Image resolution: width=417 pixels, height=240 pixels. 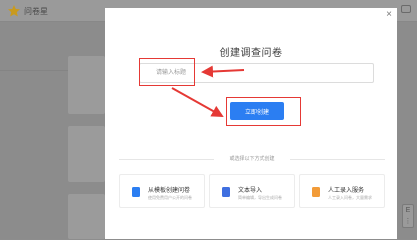 I want to click on modal-title: 创建调查问卷, so click(x=251, y=53).